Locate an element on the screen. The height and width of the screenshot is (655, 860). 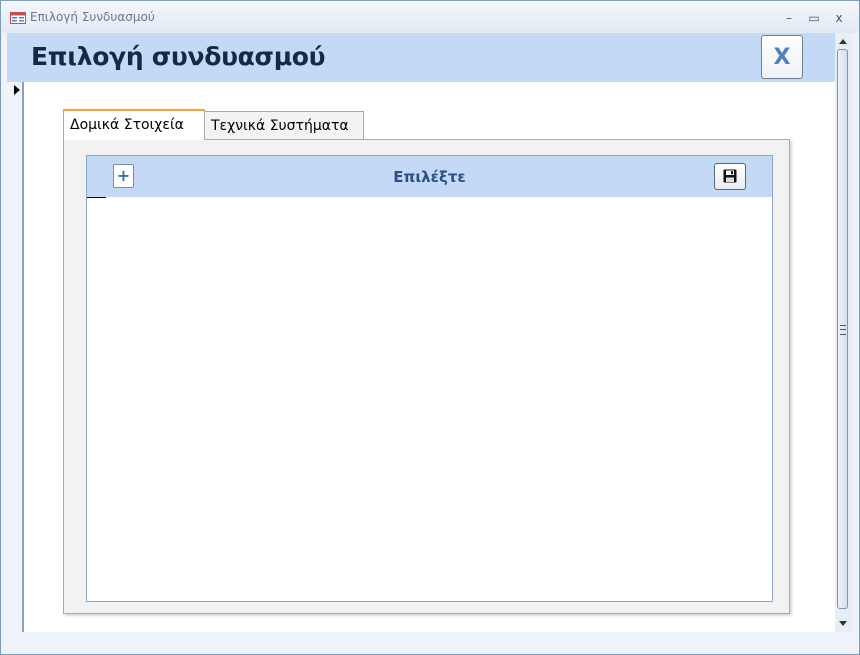
current-record-arrow-icon is located at coordinates (17, 90).